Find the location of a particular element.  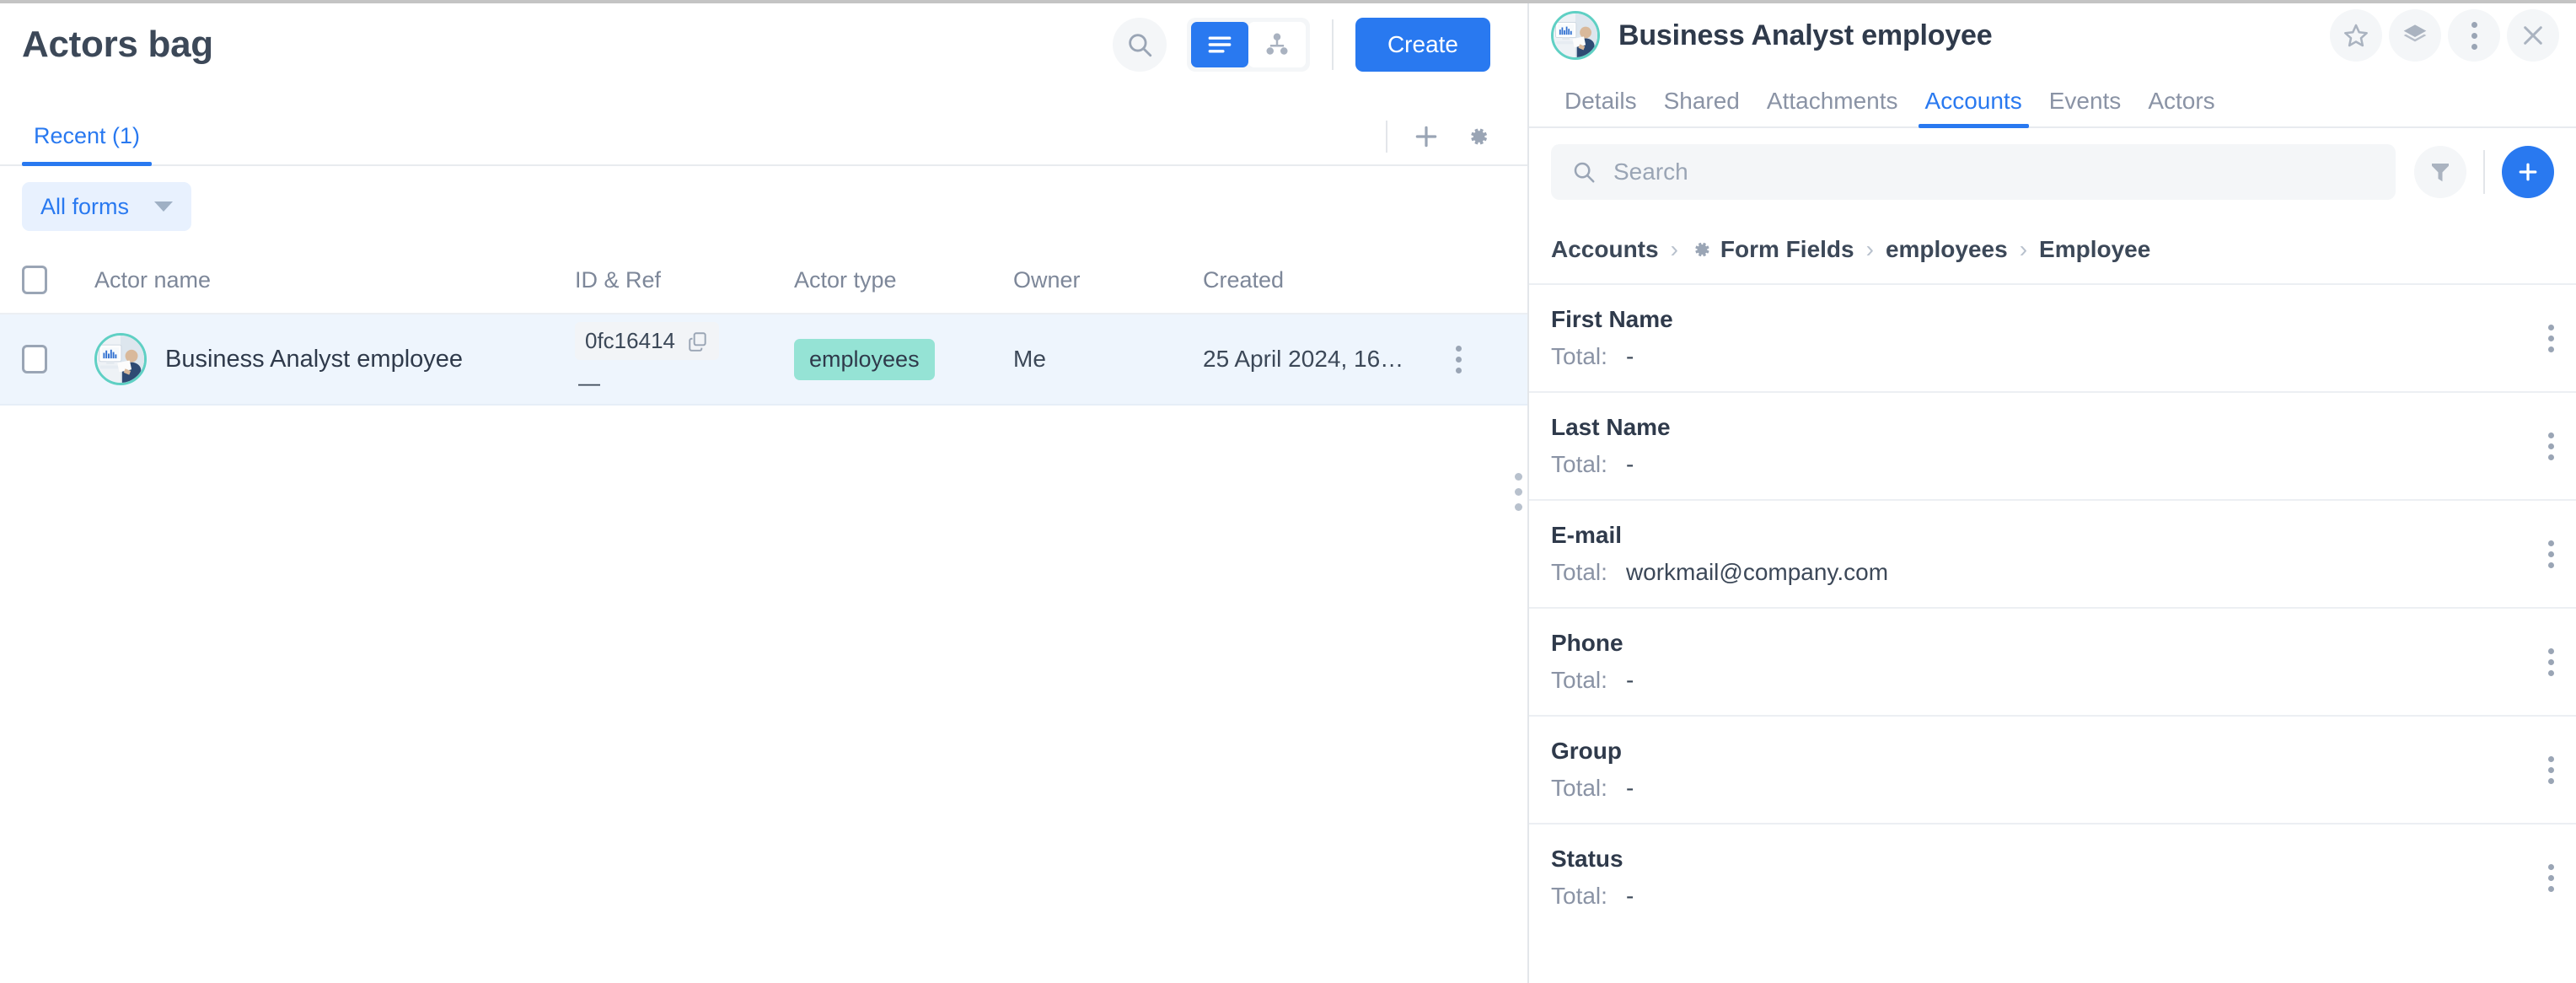

list-tabs-tools is located at coordinates (1438, 143).